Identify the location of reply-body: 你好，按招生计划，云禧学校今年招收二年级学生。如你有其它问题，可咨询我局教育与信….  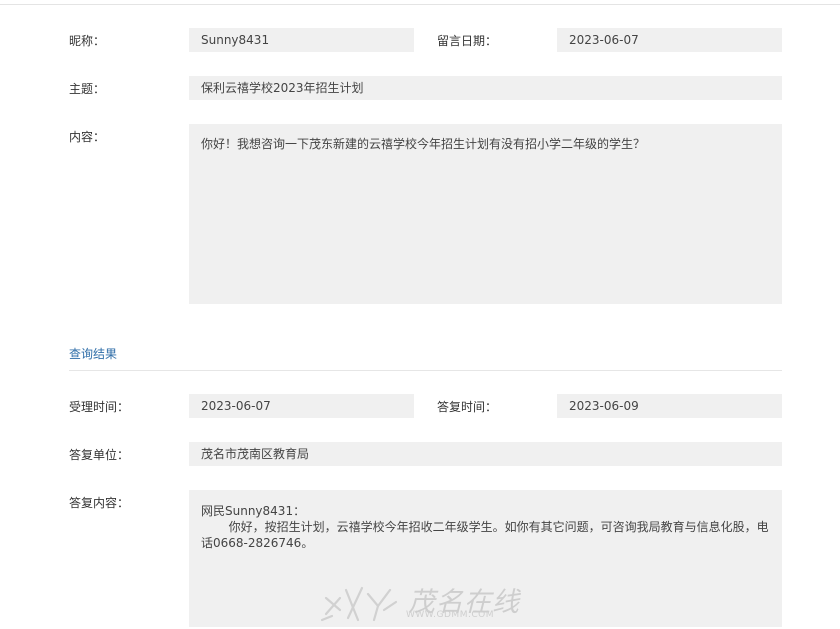
(485, 535).